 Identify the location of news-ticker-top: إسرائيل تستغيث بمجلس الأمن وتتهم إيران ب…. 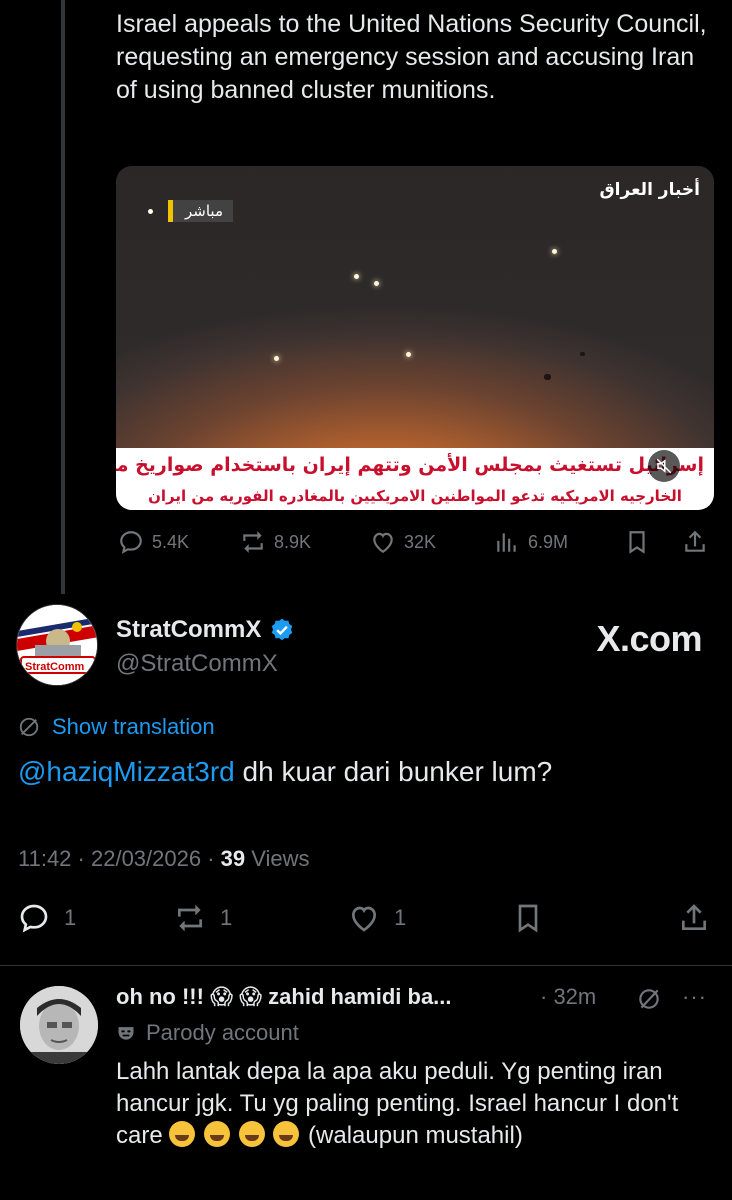
(415, 465).